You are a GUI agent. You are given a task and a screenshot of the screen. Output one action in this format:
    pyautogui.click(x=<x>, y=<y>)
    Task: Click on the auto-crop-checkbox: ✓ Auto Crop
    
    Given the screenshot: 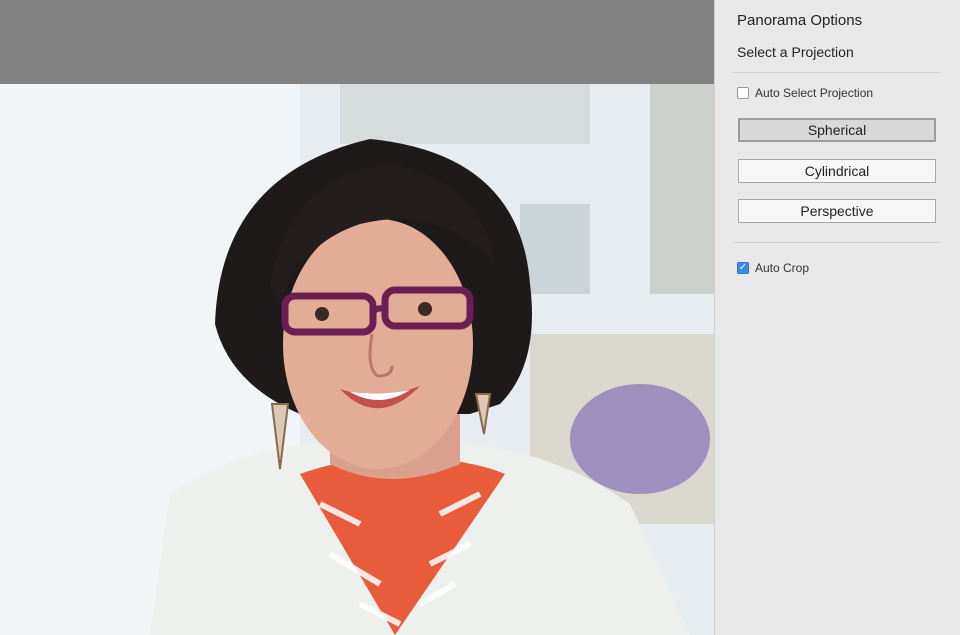 What is the action you would take?
    pyautogui.click(x=773, y=268)
    